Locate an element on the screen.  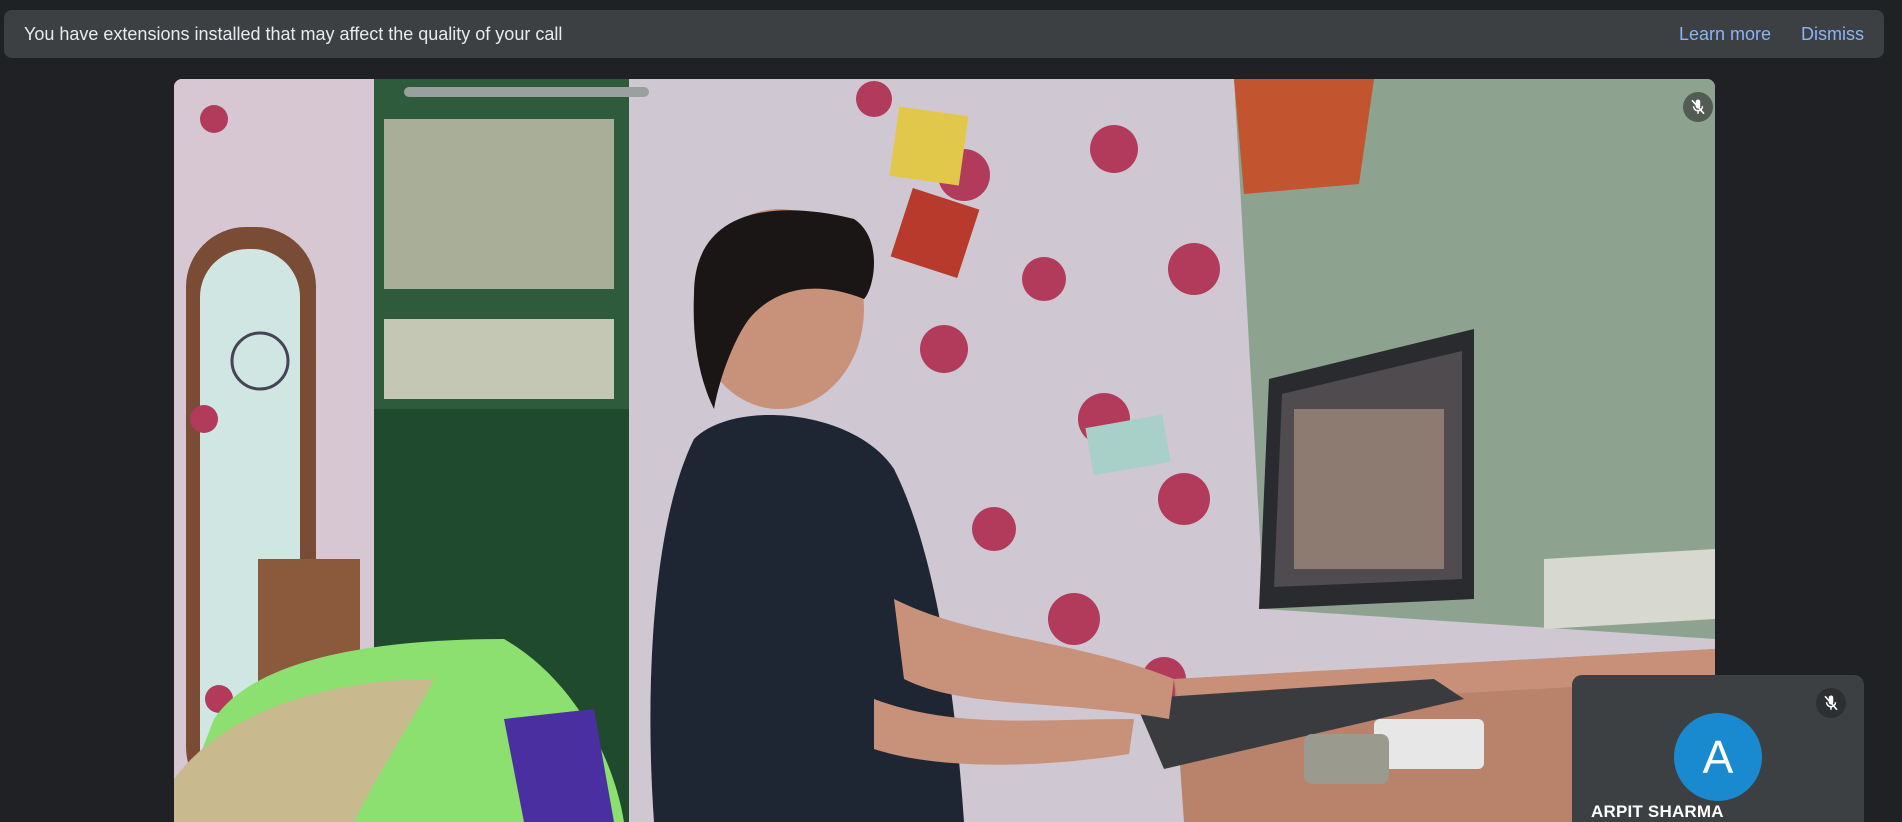
avatar: A is located at coordinates (1718, 757).